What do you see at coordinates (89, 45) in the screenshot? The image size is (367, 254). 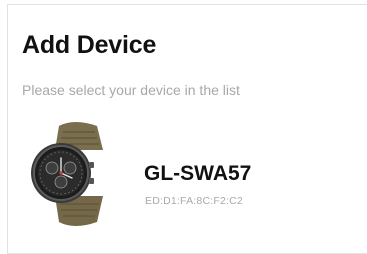 I see `page-title: Add Device` at bounding box center [89, 45].